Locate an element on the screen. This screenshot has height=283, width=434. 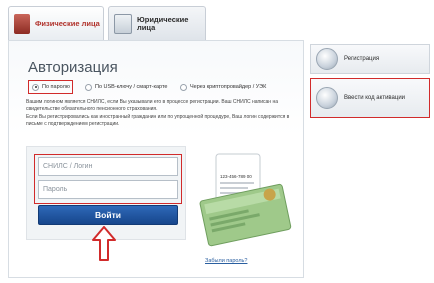
activation-label: Ввести код активации is located at coordinates (375, 97).